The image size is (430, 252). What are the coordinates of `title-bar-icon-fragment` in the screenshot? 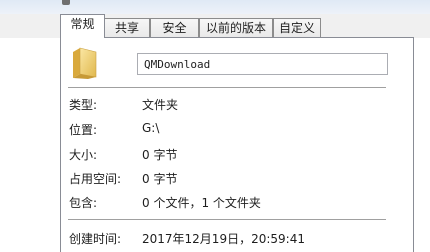 It's located at (66, 2).